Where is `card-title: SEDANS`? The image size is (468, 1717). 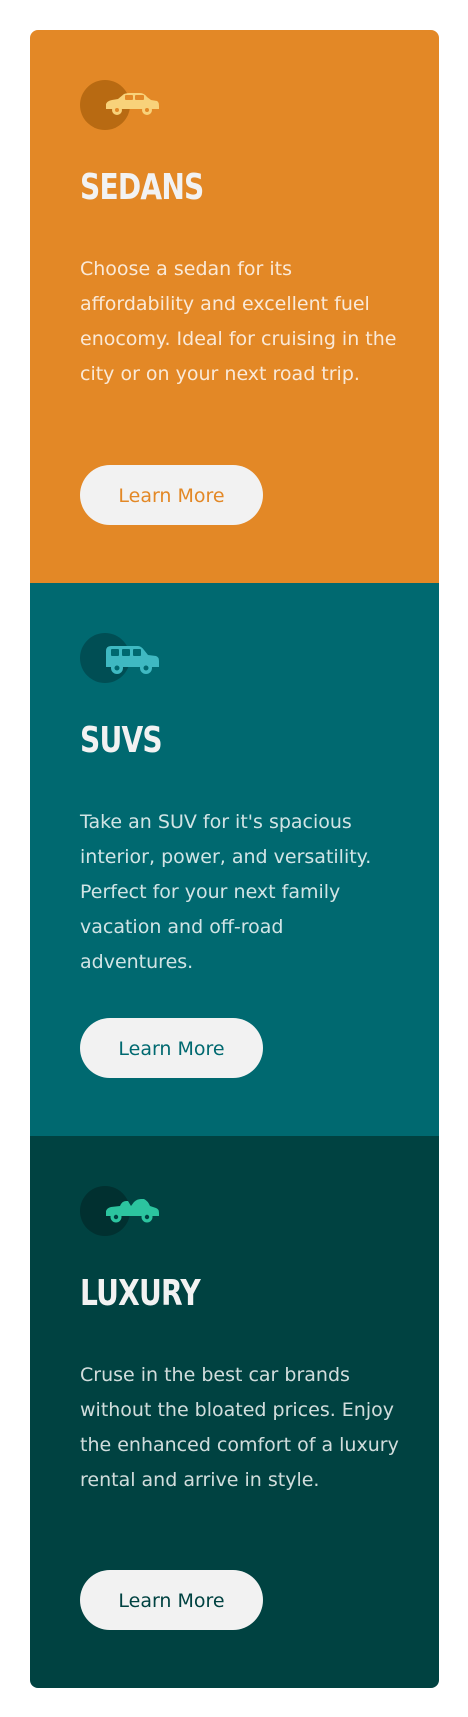 card-title: SEDANS is located at coordinates (142, 187).